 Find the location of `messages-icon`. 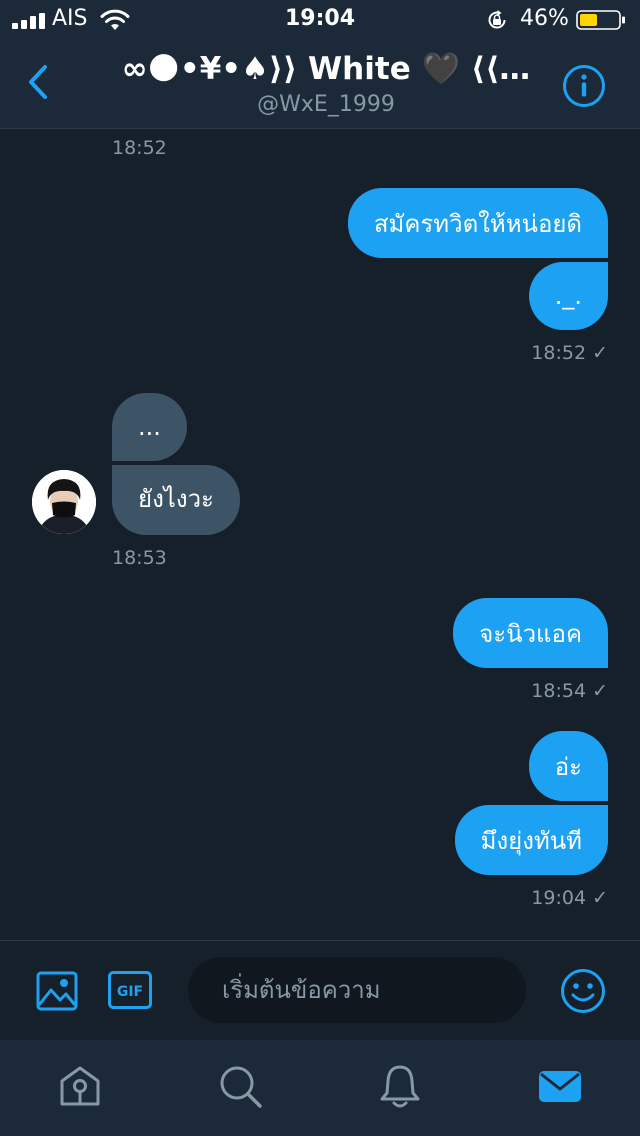

messages-icon is located at coordinates (560, 1086).